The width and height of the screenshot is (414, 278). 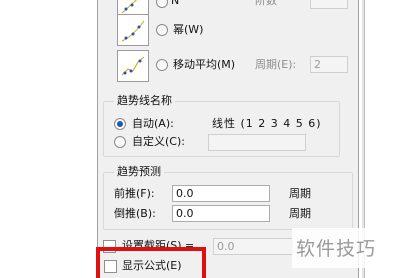 What do you see at coordinates (253, 246) in the screenshot?
I see `intercept-input: 0.0` at bounding box center [253, 246].